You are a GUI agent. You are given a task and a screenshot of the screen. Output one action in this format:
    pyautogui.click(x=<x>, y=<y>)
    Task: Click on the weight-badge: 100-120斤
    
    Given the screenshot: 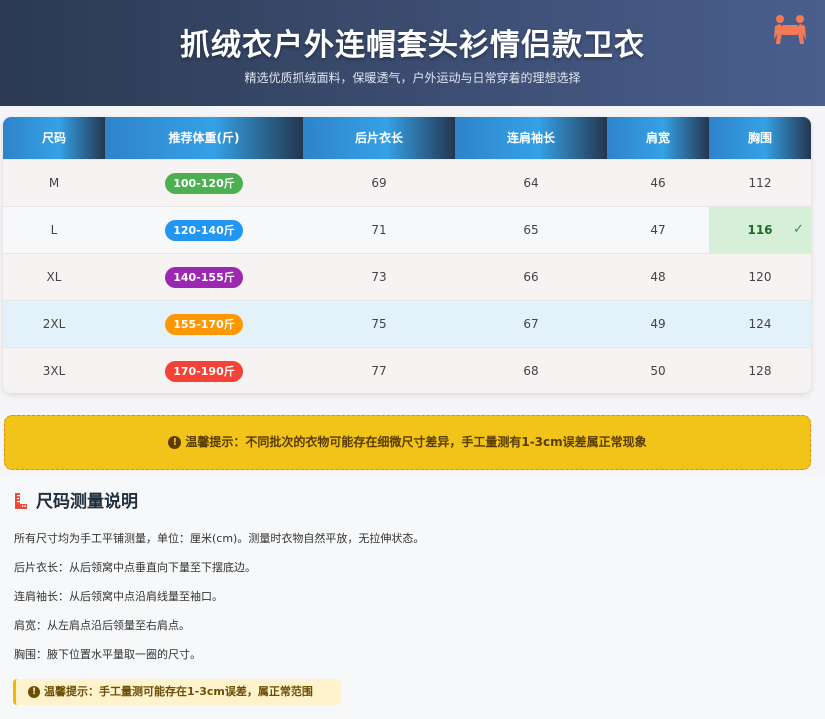 What is the action you would take?
    pyautogui.click(x=204, y=183)
    